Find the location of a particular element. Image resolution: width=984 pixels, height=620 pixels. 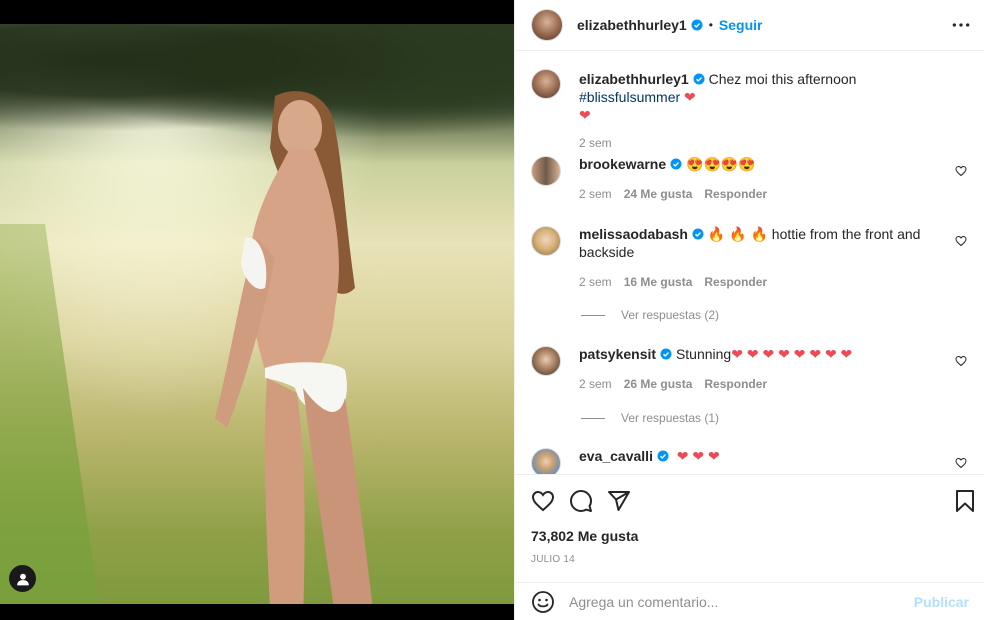

hearts-emoji: ❤ ❤ ❤ is located at coordinates (696, 456).